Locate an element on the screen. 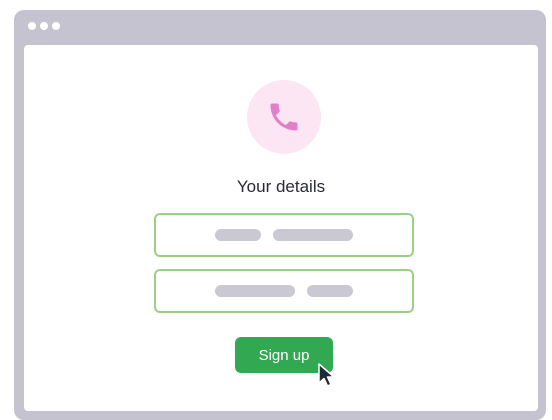  phone-icon-badge is located at coordinates (284, 117).